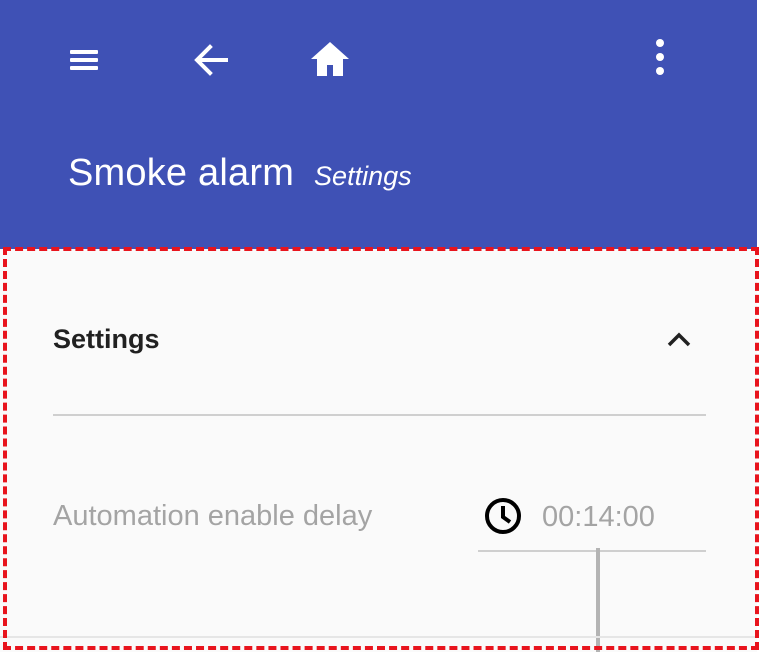 This screenshot has height=652, width=762. What do you see at coordinates (106, 339) in the screenshot?
I see `section-title: Settings` at bounding box center [106, 339].